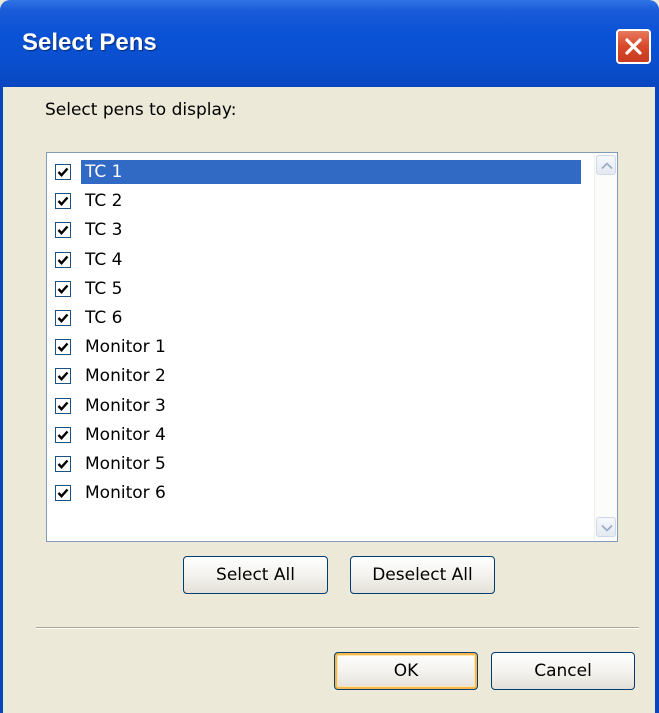  What do you see at coordinates (657, 400) in the screenshot?
I see `window-frame-right` at bounding box center [657, 400].